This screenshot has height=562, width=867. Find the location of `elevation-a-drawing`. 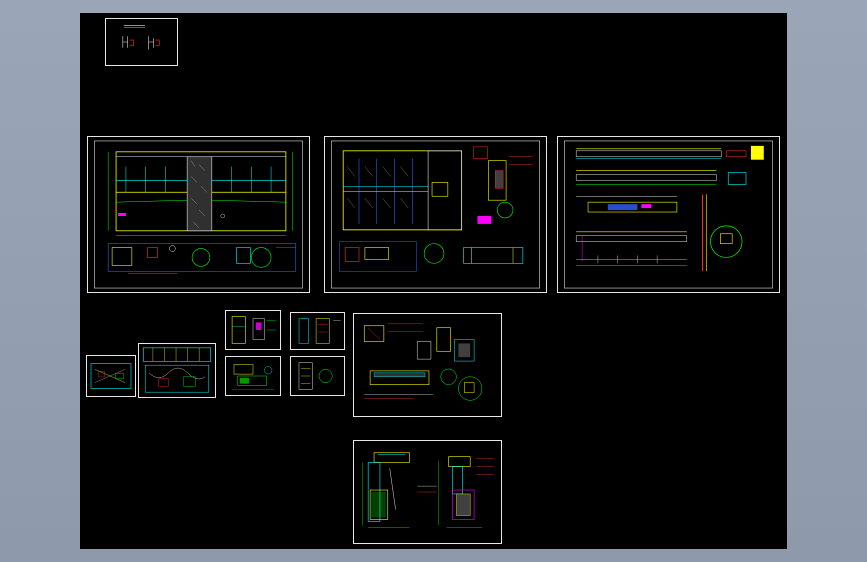

elevation-a-drawing is located at coordinates (198, 214).